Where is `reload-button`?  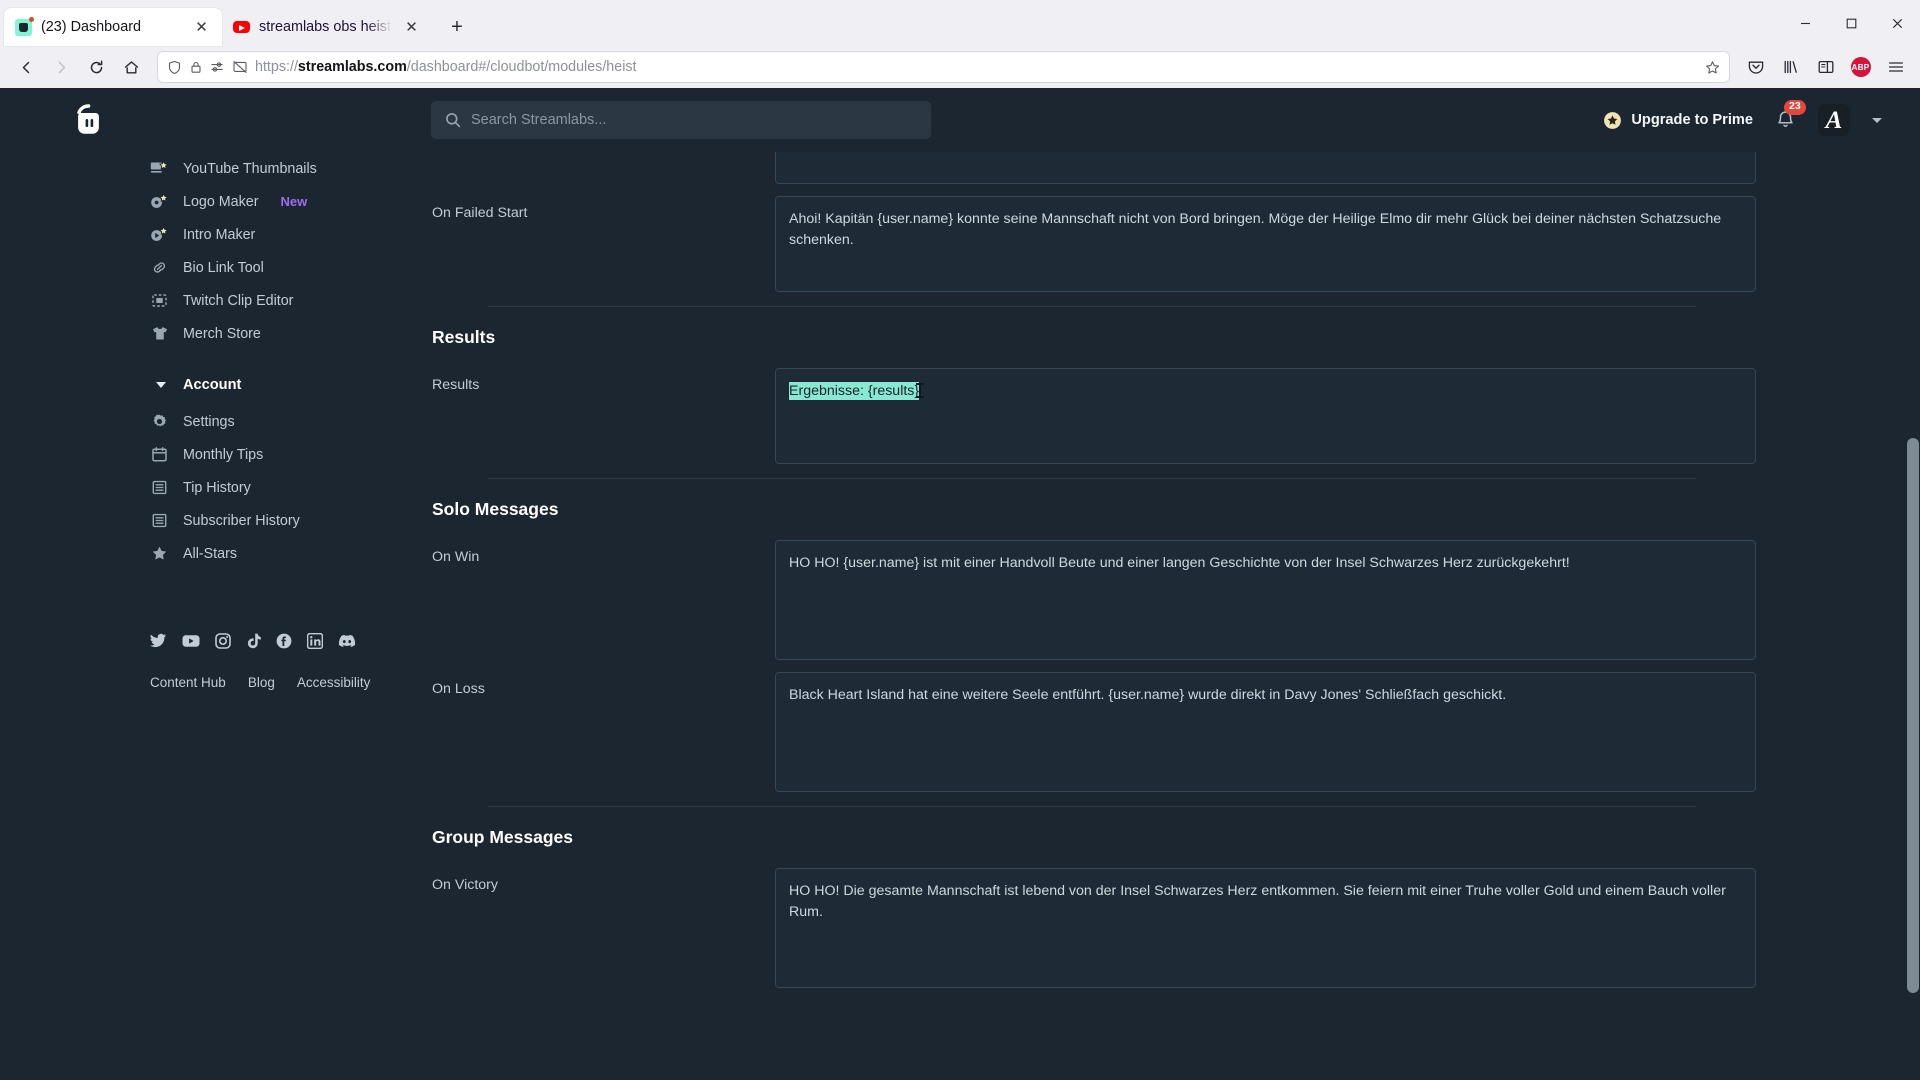
reload-button is located at coordinates (96, 67).